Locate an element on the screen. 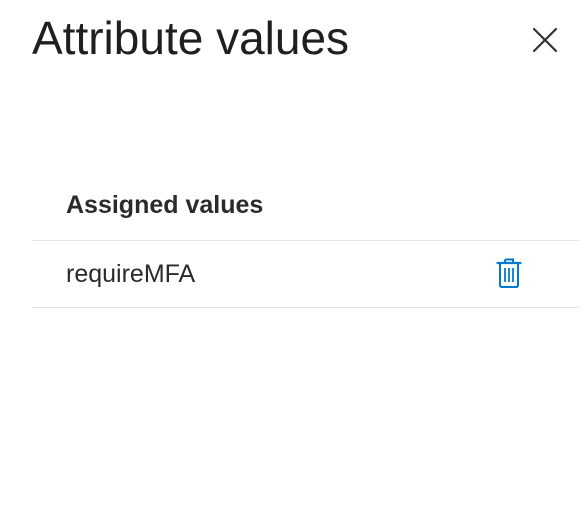 Image resolution: width=585 pixels, height=515 pixels. table-row: requireMFA is located at coordinates (305, 274).